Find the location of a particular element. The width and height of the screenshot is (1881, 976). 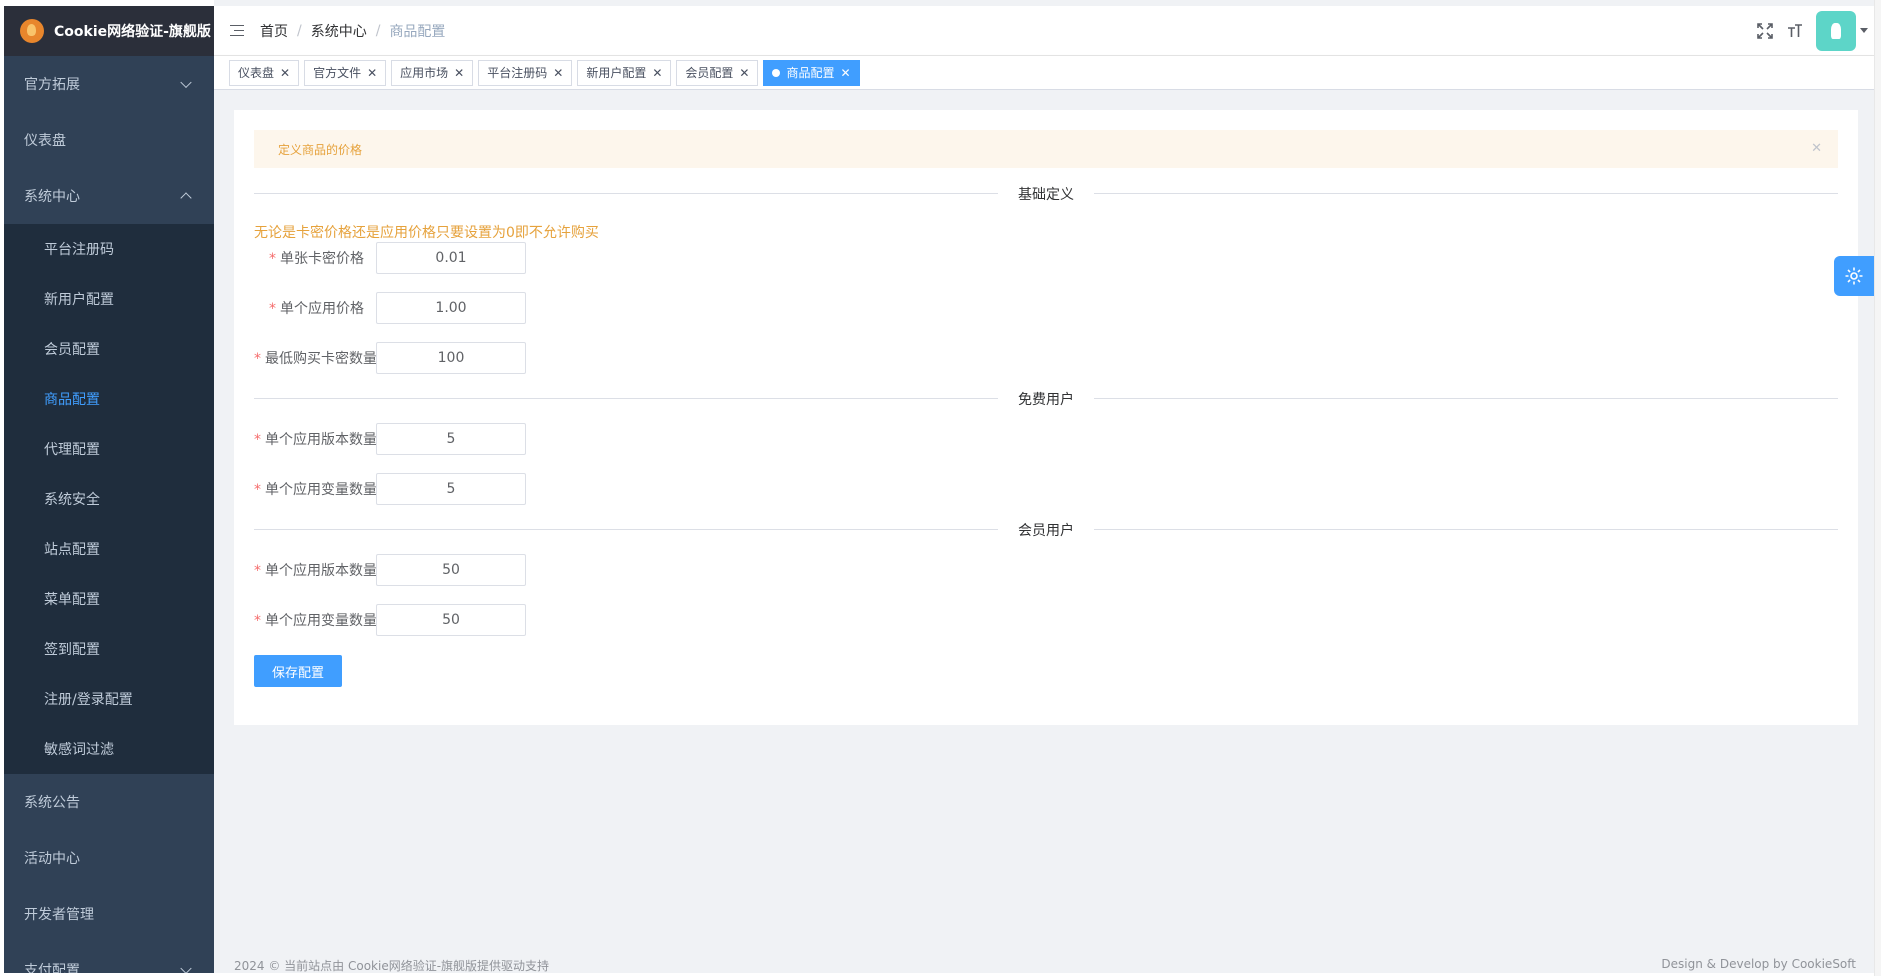

app-logo-bar: Cookie网络验证-旗舰版 is located at coordinates (109, 31).